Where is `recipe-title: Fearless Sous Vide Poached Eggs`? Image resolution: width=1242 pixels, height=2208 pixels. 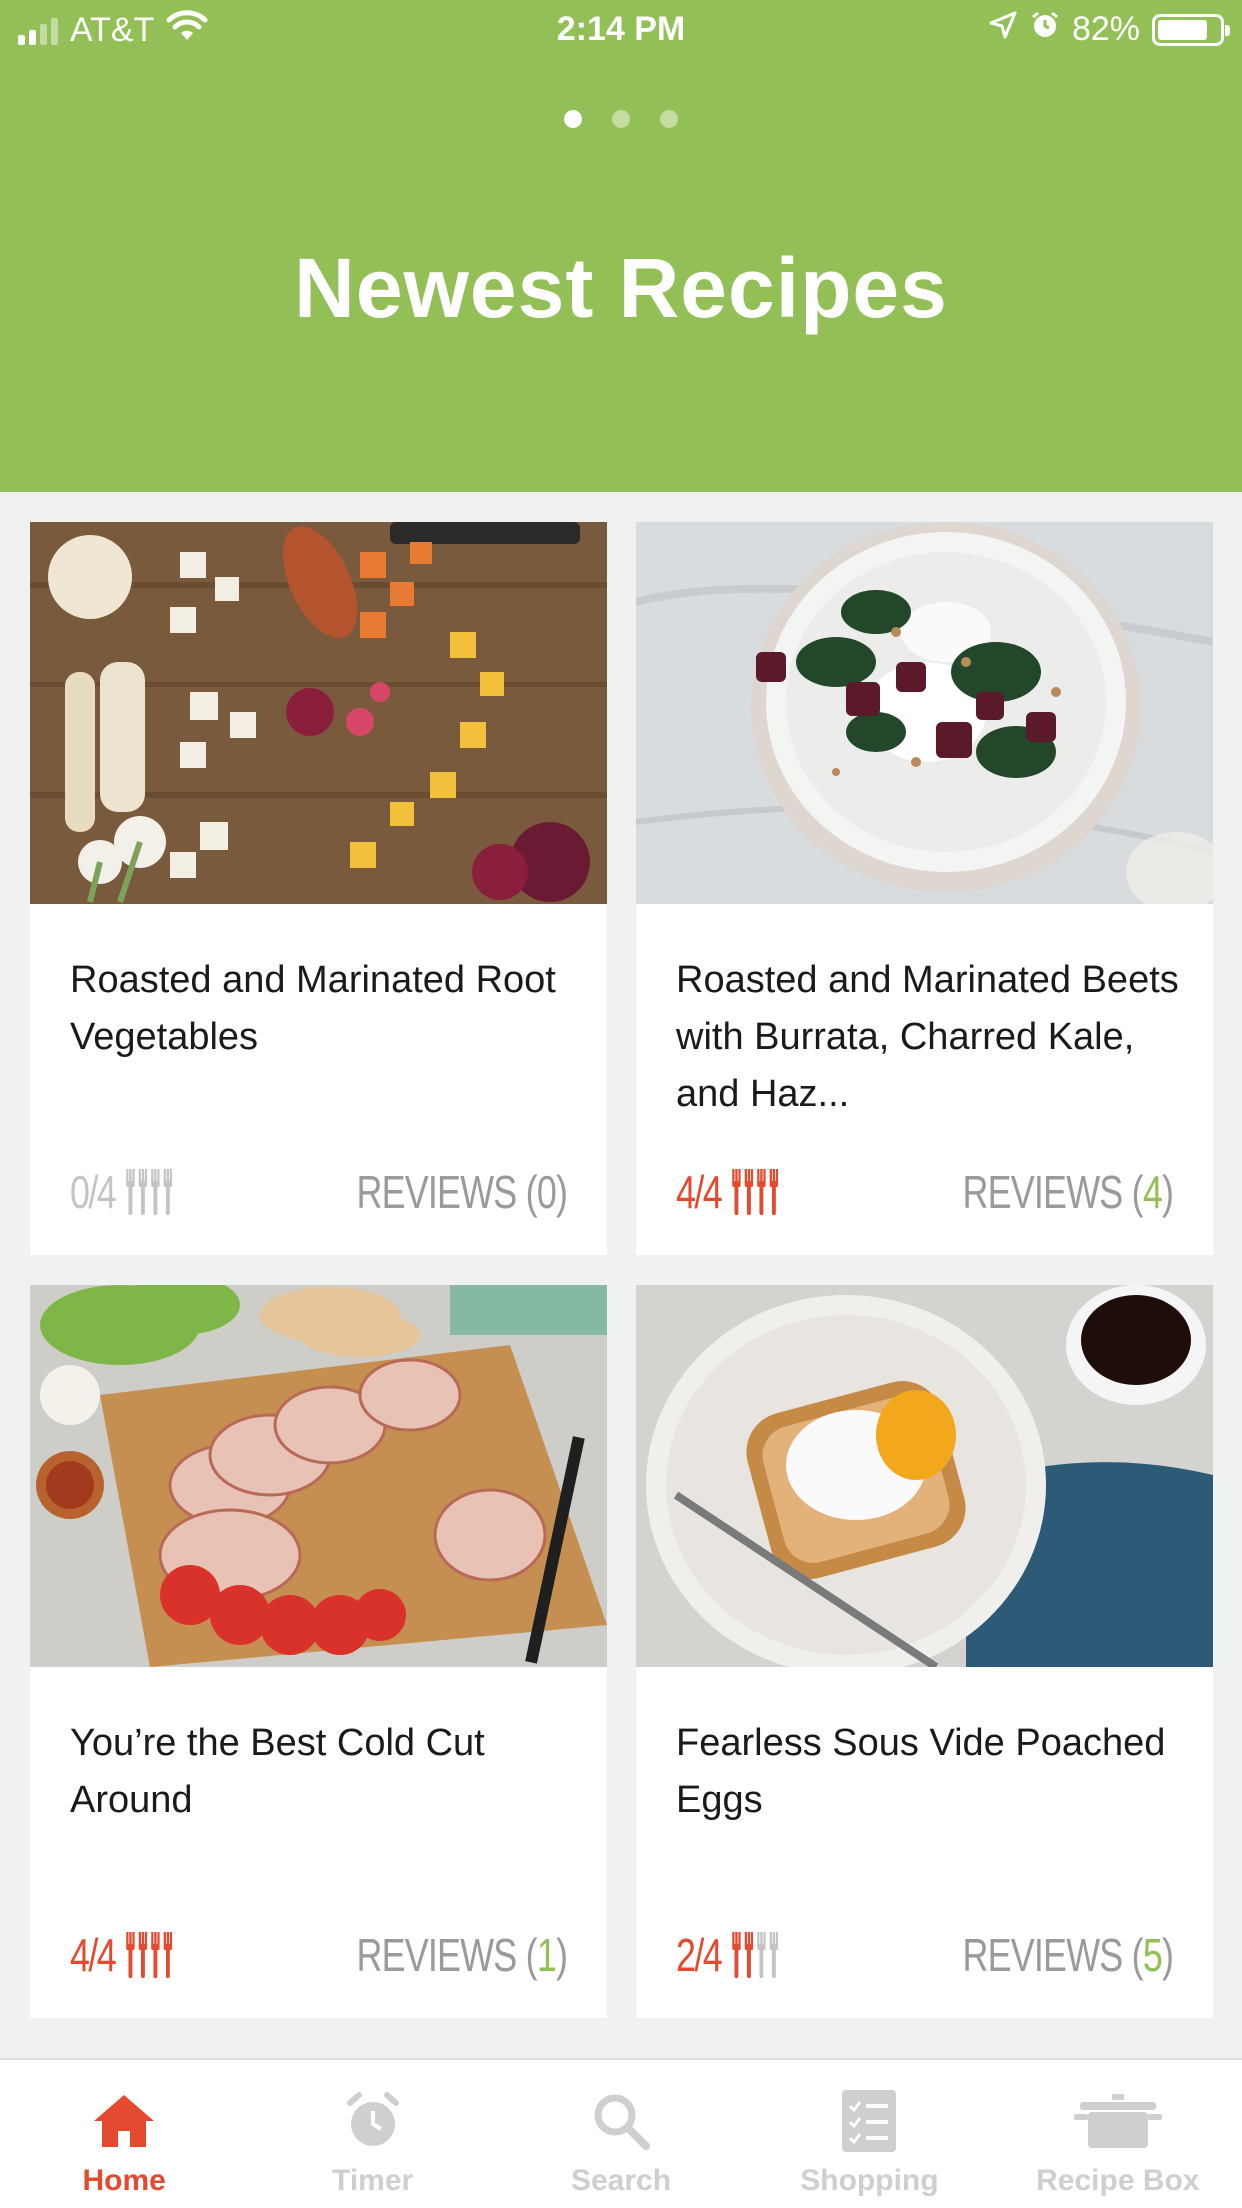 recipe-title: Fearless Sous Vide Poached Eggs is located at coordinates (928, 1772).